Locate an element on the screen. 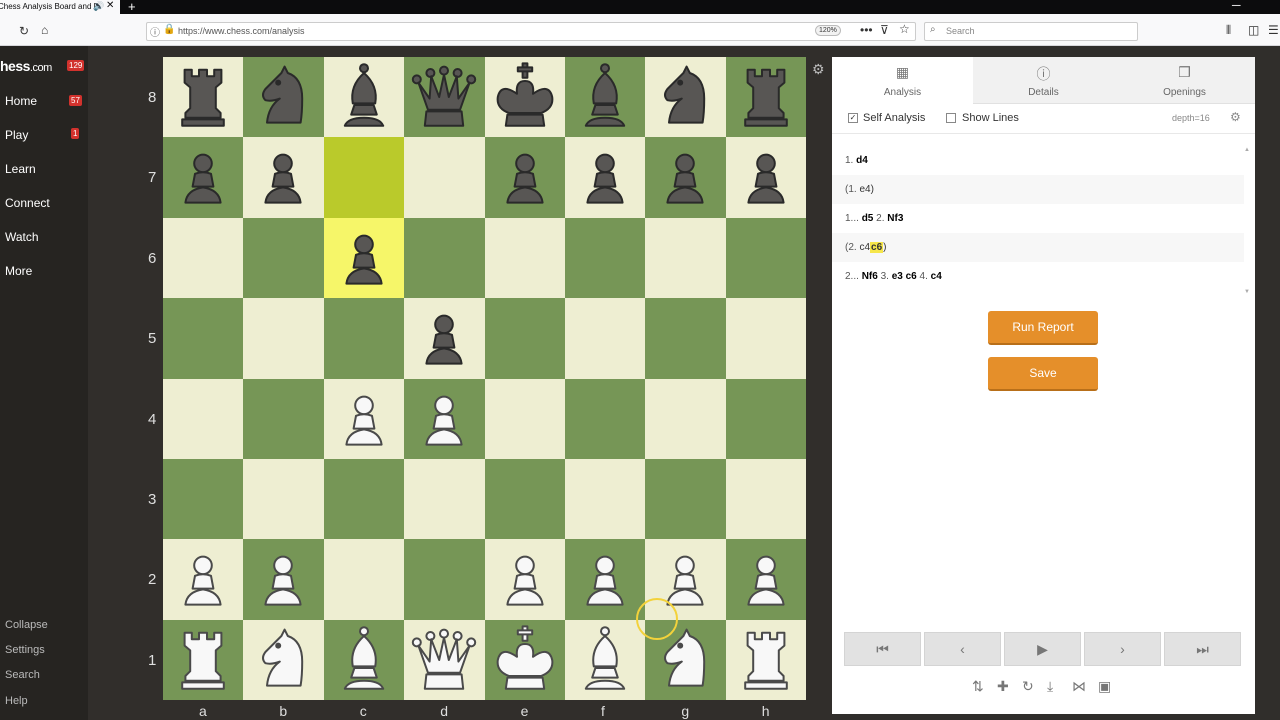 Image resolution: width=1280 pixels, height=720 pixels. white-bishop-f1 is located at coordinates (605, 660).